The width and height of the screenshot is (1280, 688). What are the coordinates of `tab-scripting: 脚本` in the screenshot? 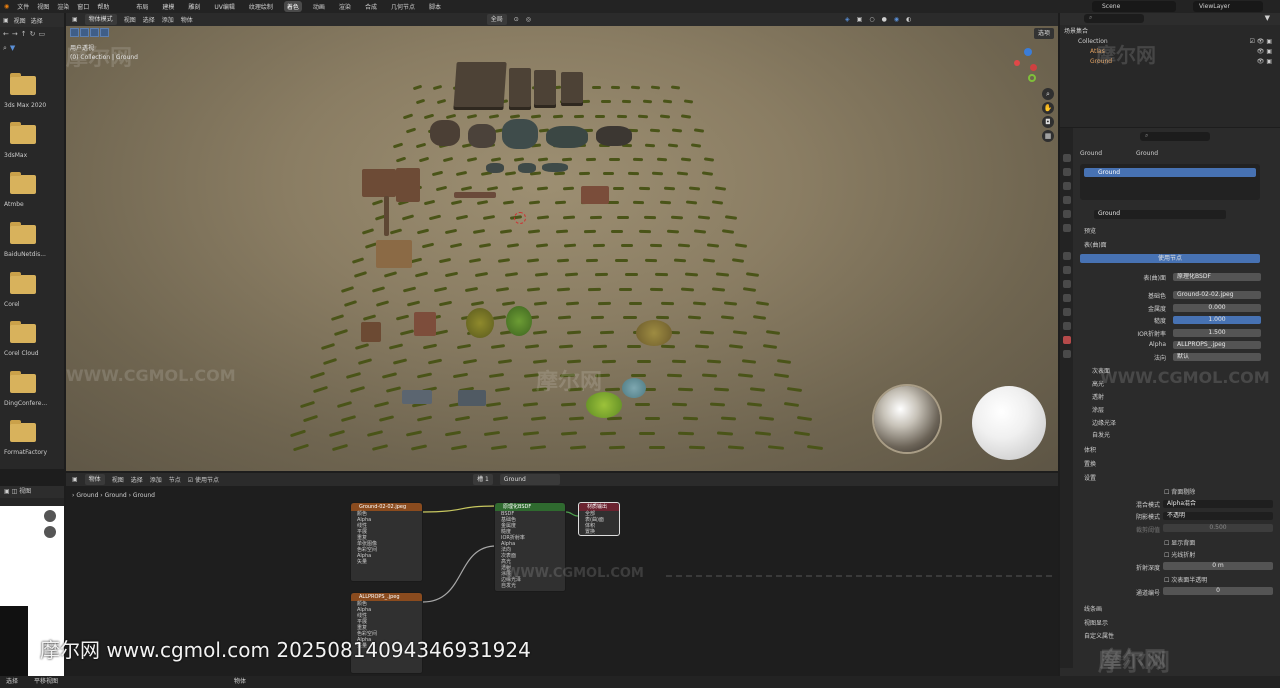 It's located at (435, 6).